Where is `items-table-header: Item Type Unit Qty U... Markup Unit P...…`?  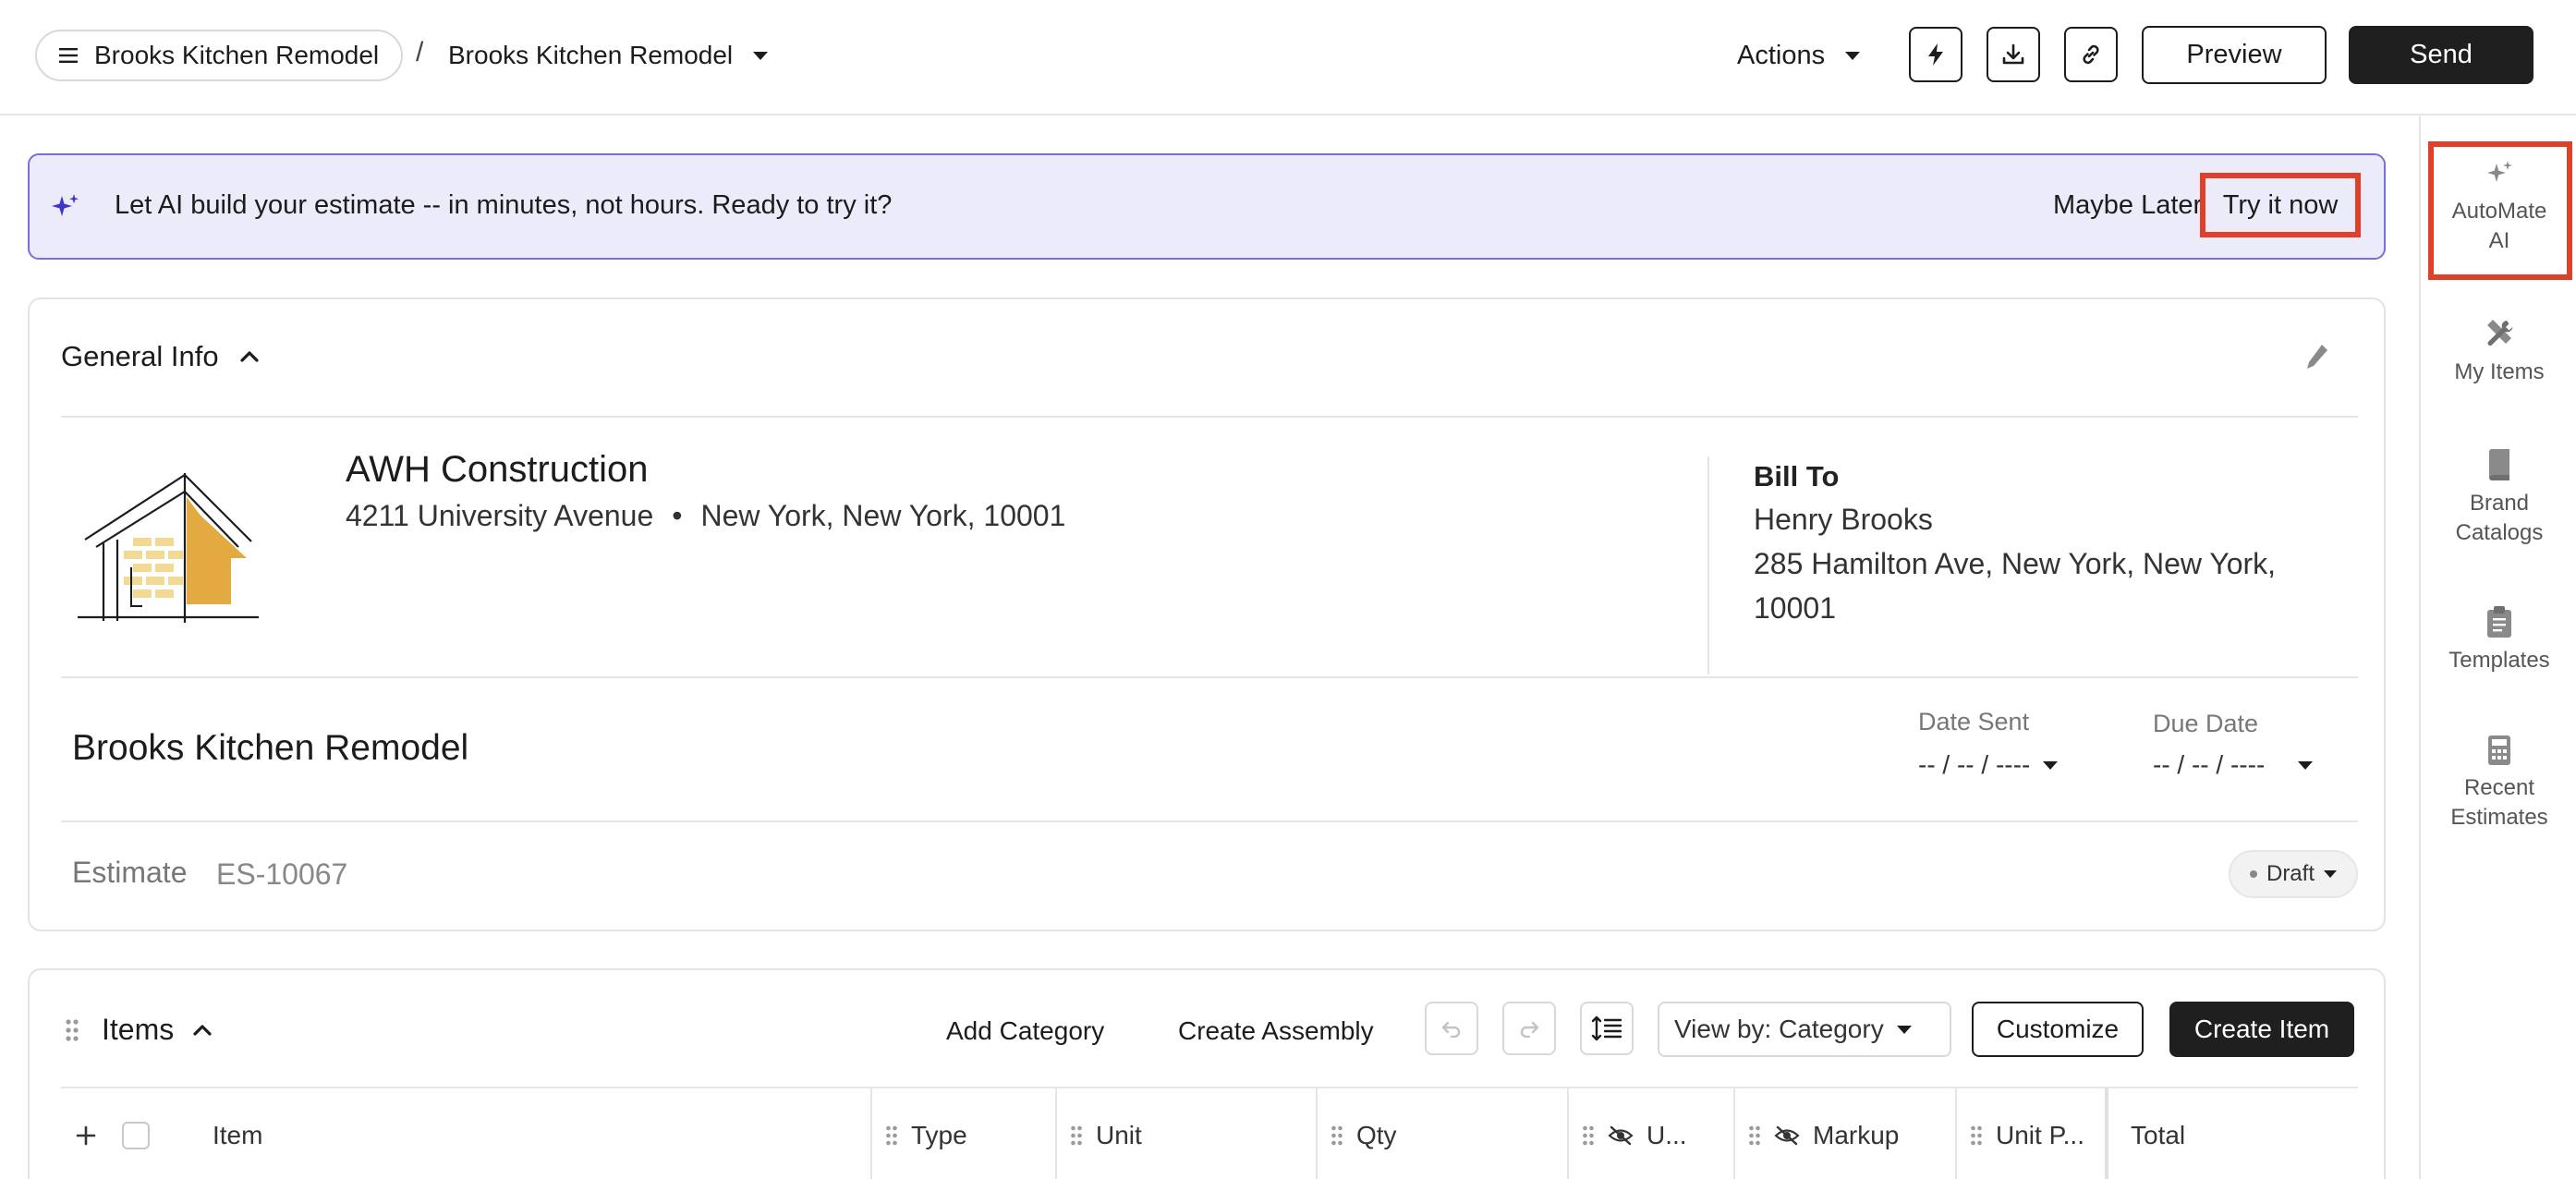 items-table-header: Item Type Unit Qty U... Markup Unit P...… is located at coordinates (1209, 1133).